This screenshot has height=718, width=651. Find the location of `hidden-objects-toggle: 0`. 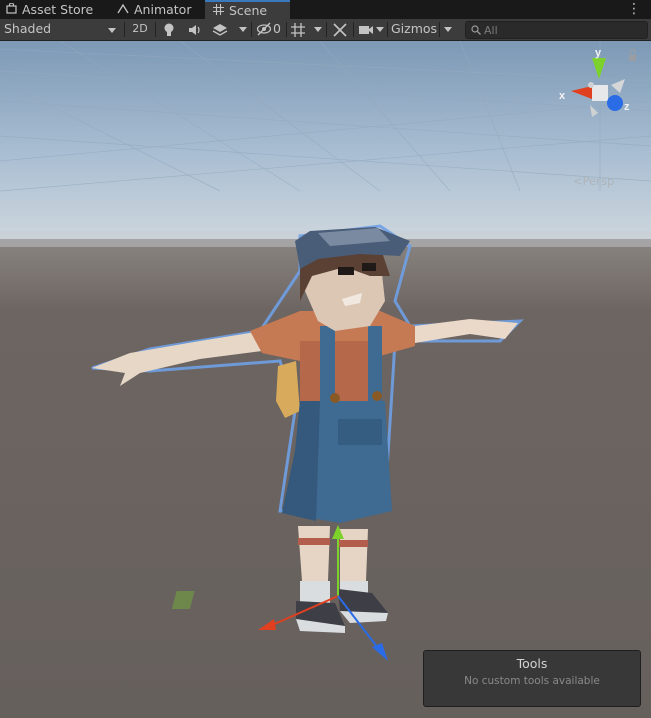

hidden-objects-toggle: 0 is located at coordinates (270, 29).